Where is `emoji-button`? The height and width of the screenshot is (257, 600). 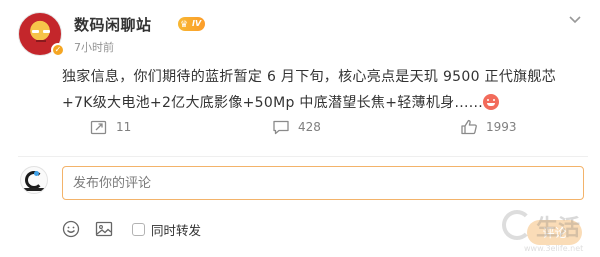 emoji-button is located at coordinates (71, 229).